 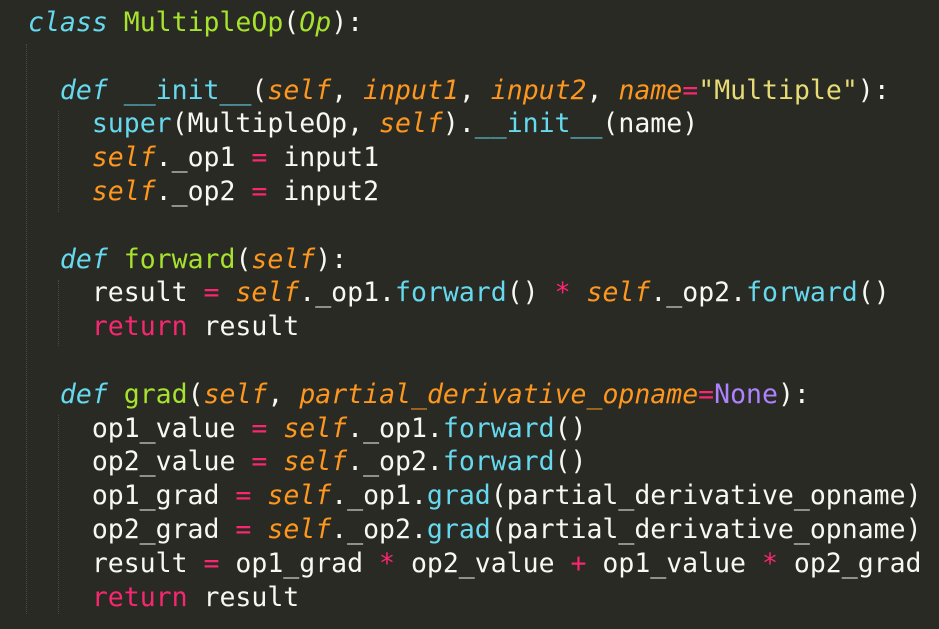 I want to click on code-line: op1_value = self._op1.forward(), so click(x=483, y=429).